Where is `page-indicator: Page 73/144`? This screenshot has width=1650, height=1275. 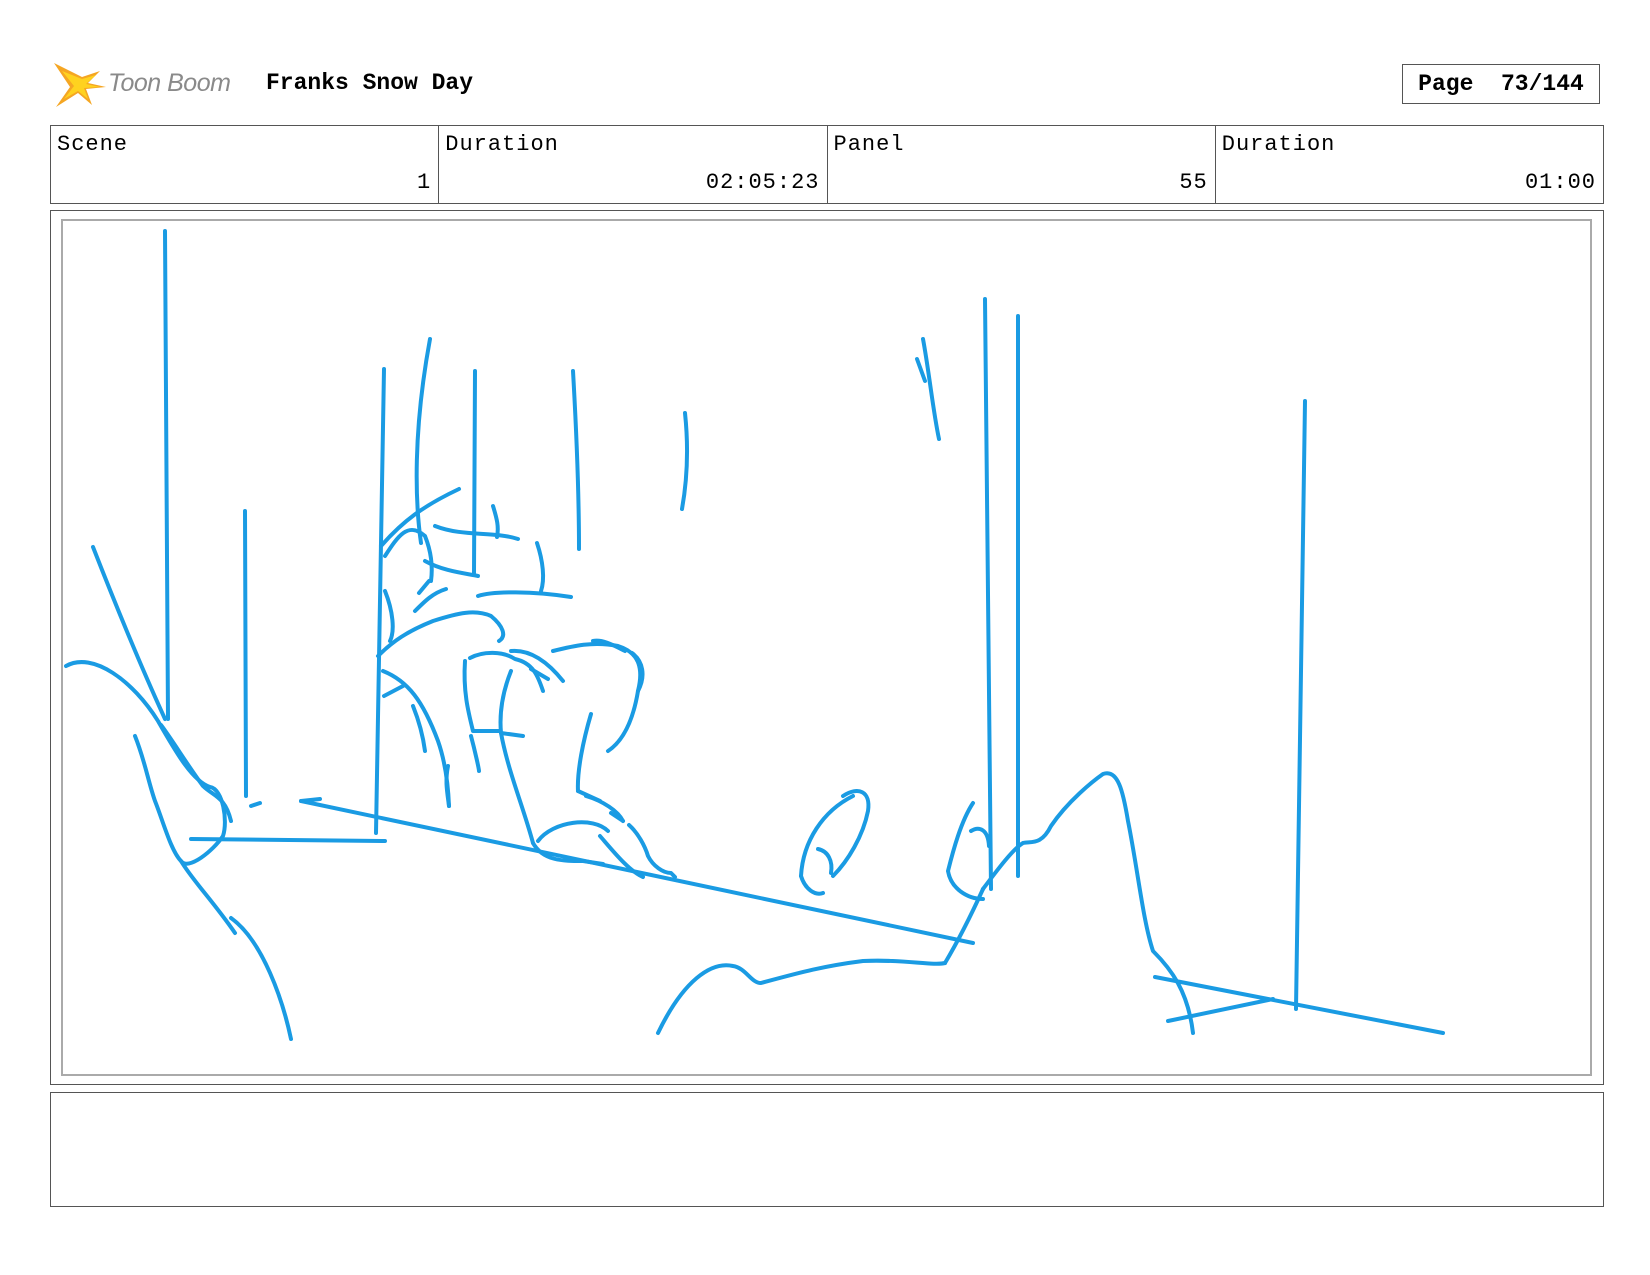
page-indicator: Page 73/144 is located at coordinates (1501, 84).